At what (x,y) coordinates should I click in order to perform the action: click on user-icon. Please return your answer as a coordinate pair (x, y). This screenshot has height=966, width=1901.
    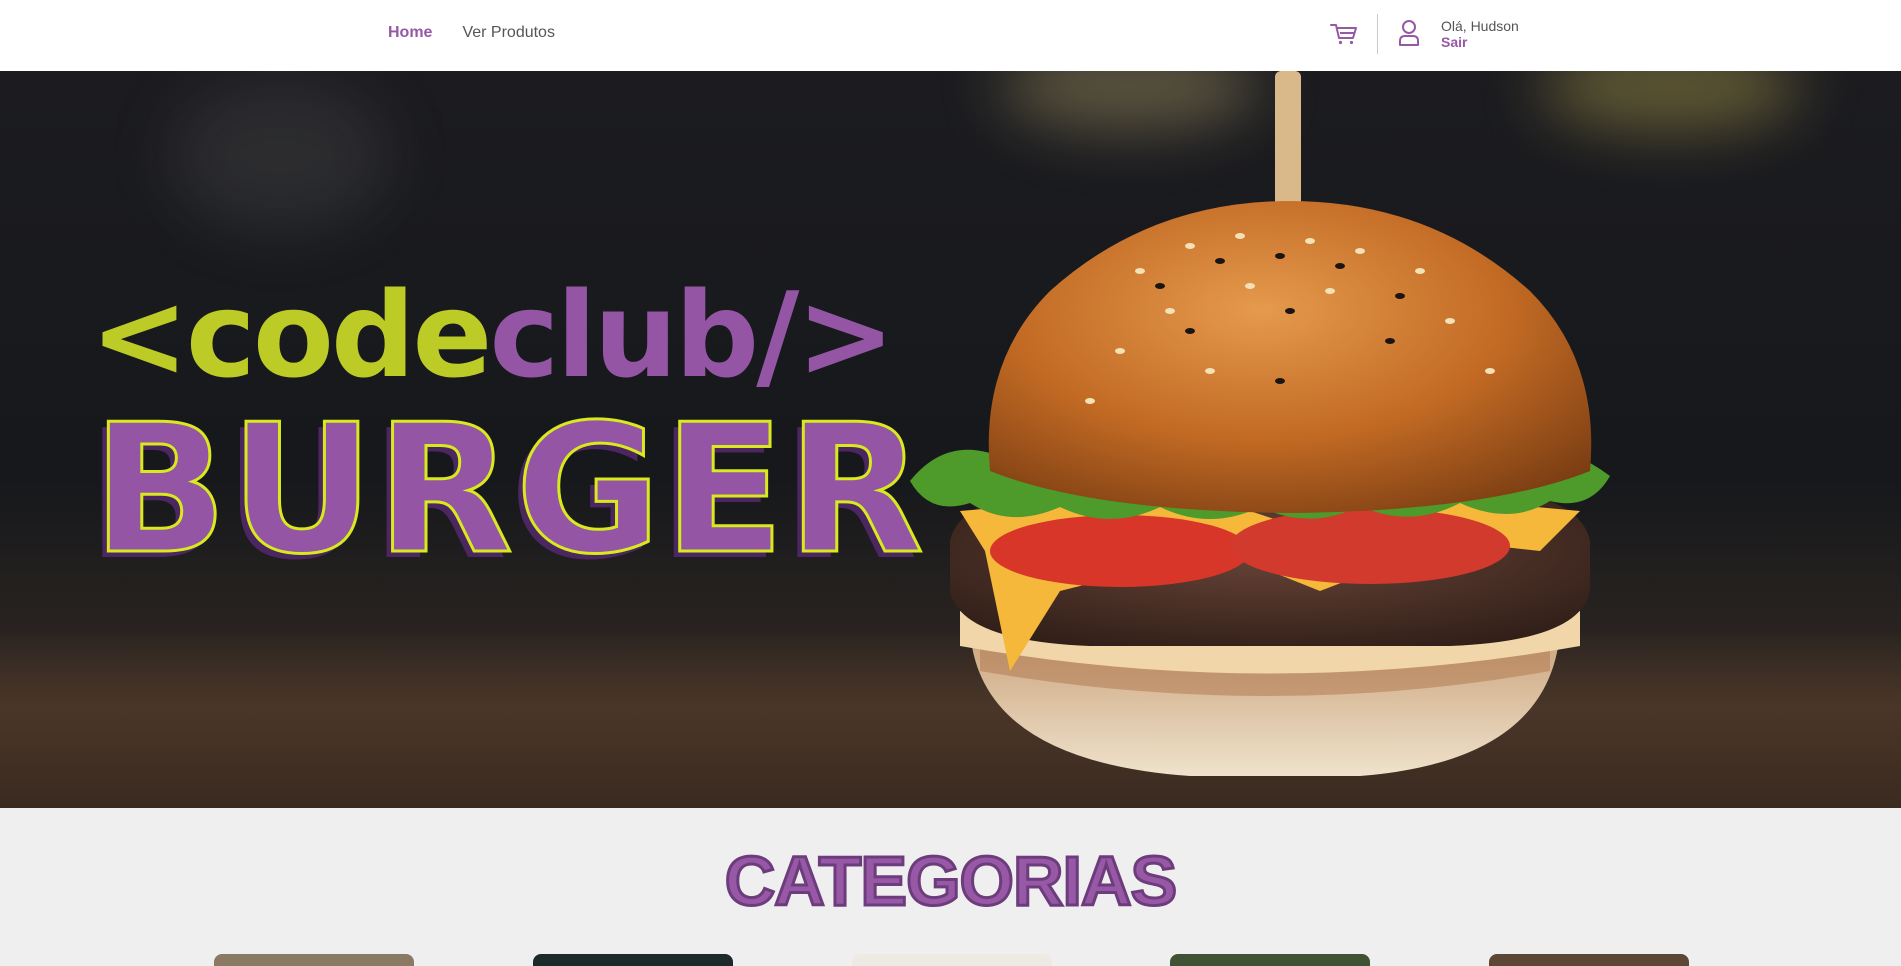
    Looking at the image, I should click on (1409, 33).